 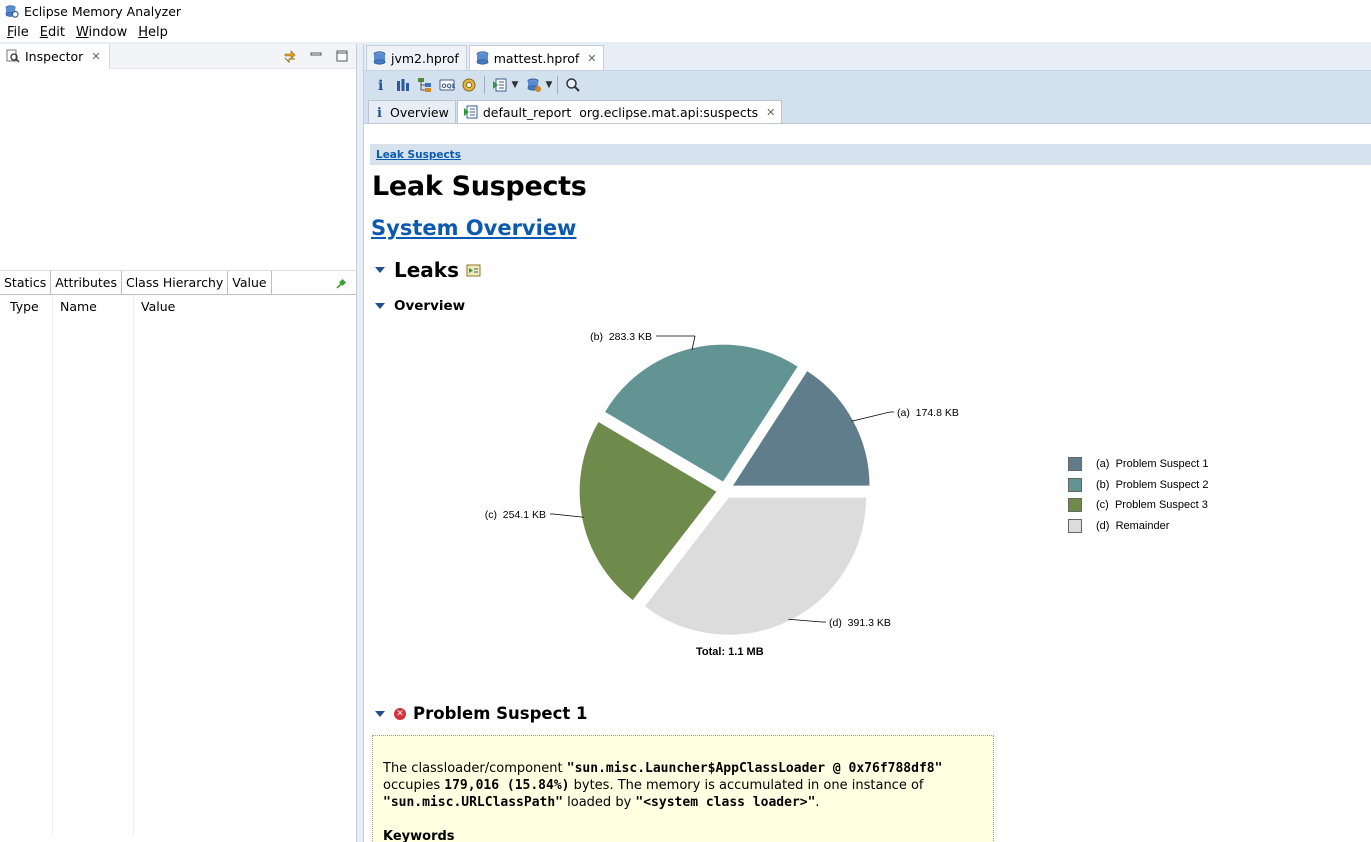 What do you see at coordinates (515, 515) in the screenshot?
I see `pie-slice-label: (c) 254.1 KB` at bounding box center [515, 515].